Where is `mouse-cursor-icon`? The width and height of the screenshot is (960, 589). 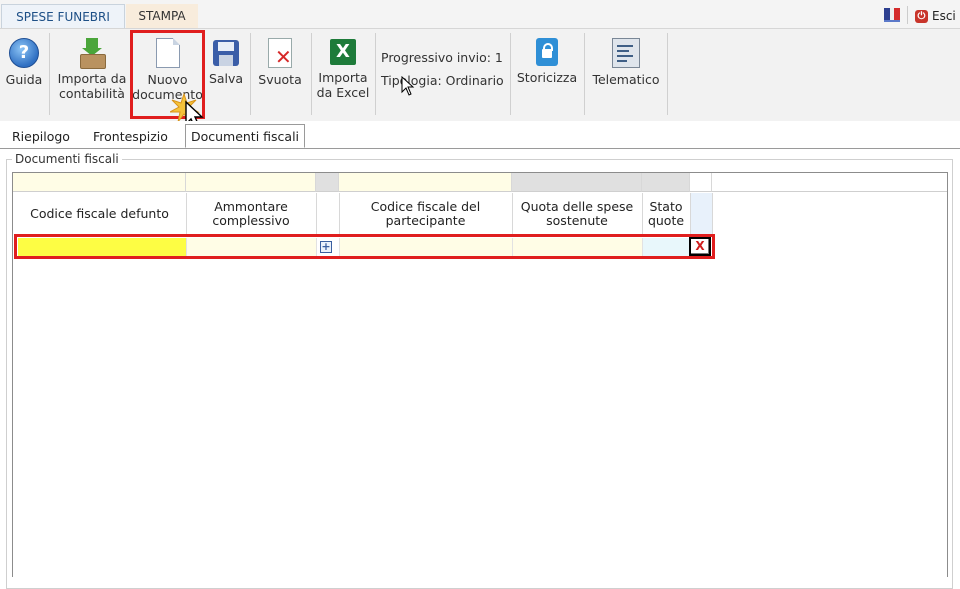
mouse-cursor-icon is located at coordinates (408, 86).